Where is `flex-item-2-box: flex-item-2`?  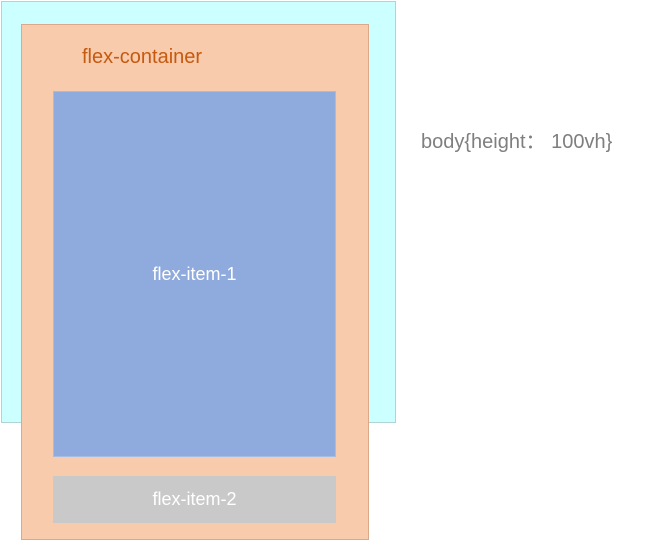 flex-item-2-box: flex-item-2 is located at coordinates (194, 499).